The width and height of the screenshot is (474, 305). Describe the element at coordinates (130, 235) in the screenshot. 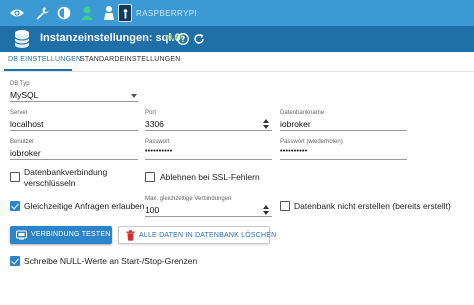

I see `trash-icon` at that location.